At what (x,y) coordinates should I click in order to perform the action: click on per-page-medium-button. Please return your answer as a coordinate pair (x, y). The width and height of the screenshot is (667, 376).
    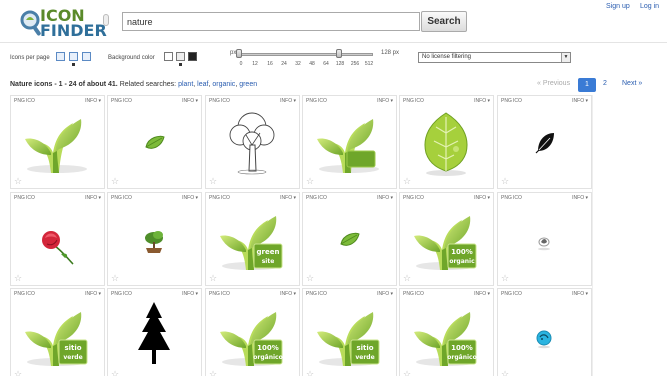
    Looking at the image, I should click on (73, 56).